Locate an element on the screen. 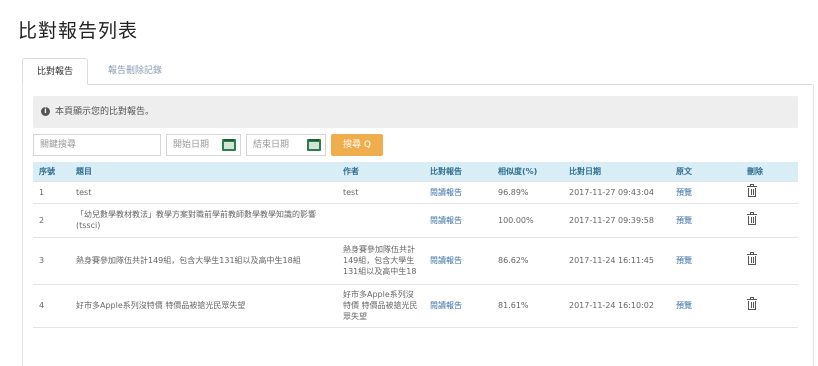 The image size is (818, 366). row-title: 好市多Apple系列沒特價 特價品被搶光民眾失望 is located at coordinates (203, 305).